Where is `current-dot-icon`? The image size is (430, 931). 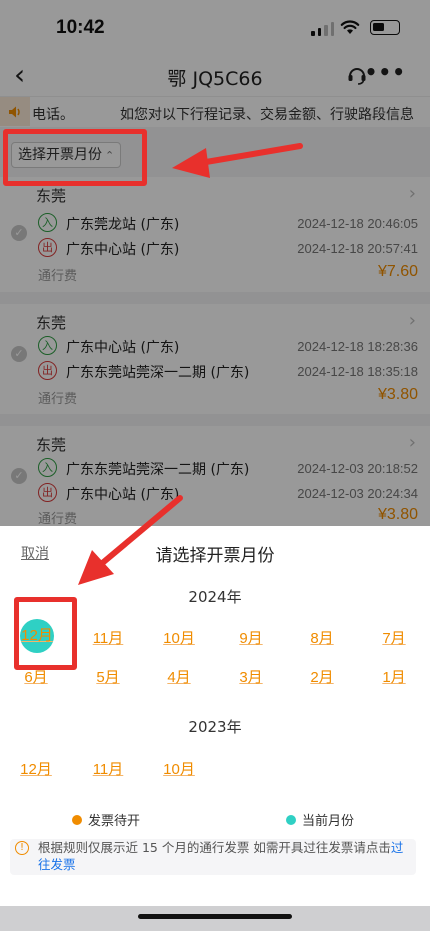 current-dot-icon is located at coordinates (291, 819).